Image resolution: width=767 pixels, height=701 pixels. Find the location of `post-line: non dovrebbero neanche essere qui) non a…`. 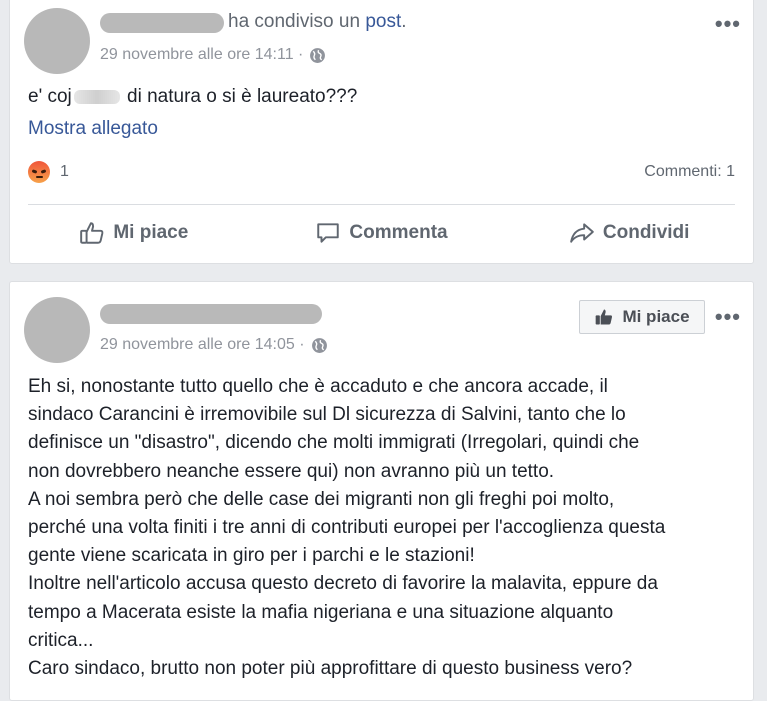

post-line: non dovrebbero neanche essere qui) non a… is located at coordinates (291, 471).